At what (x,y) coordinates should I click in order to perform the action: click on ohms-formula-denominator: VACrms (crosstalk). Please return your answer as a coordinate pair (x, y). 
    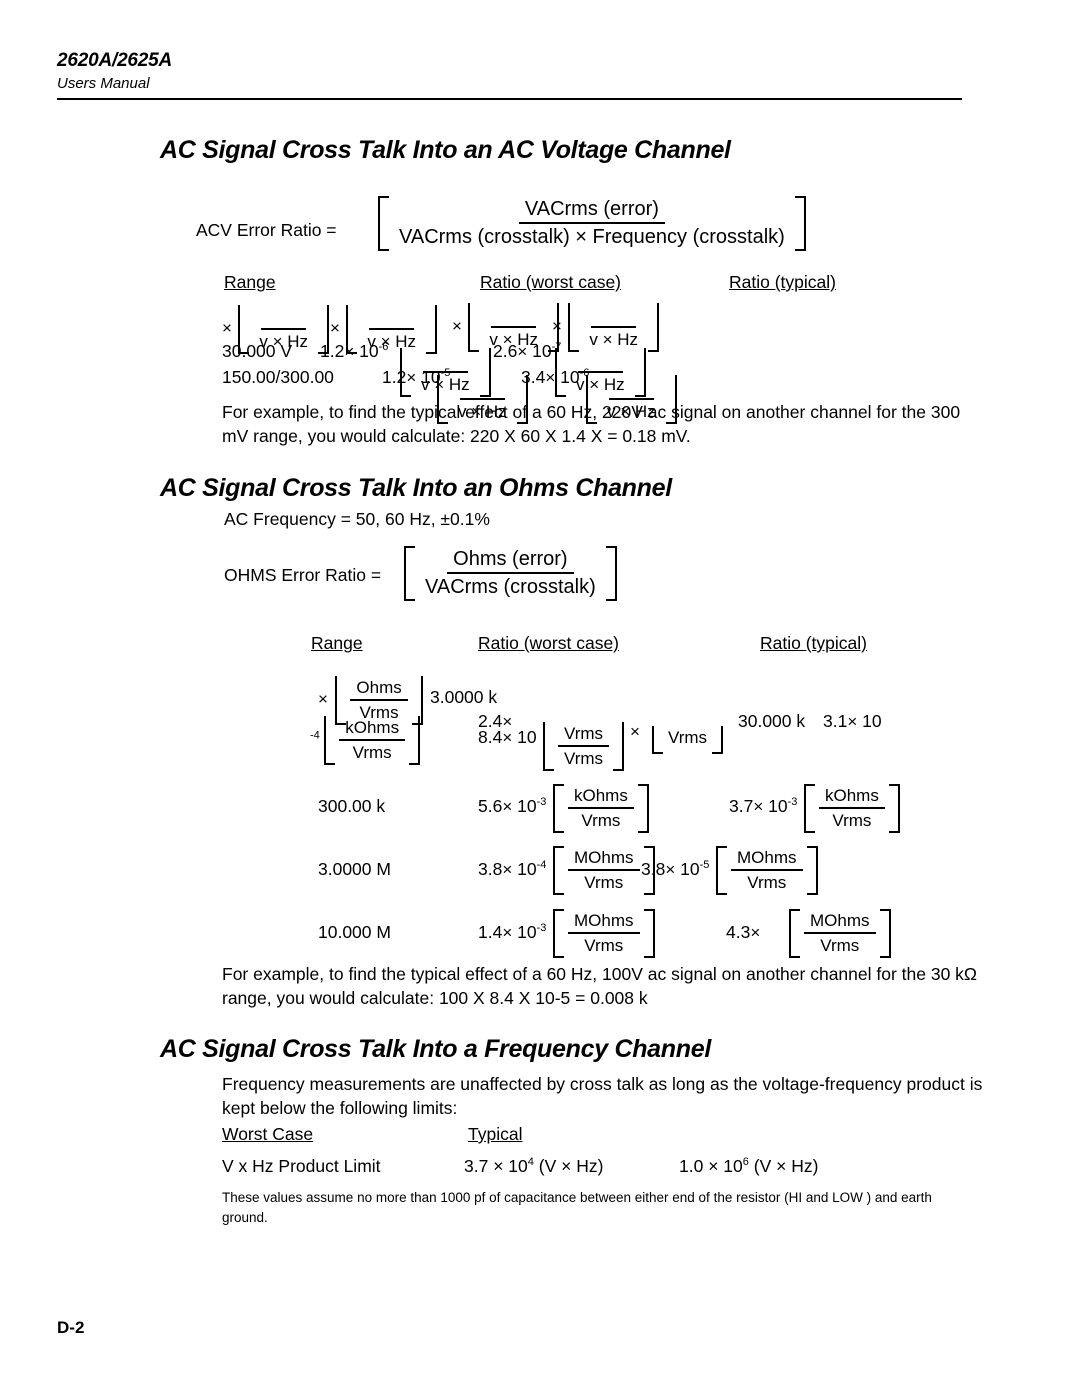
    Looking at the image, I should click on (510, 587).